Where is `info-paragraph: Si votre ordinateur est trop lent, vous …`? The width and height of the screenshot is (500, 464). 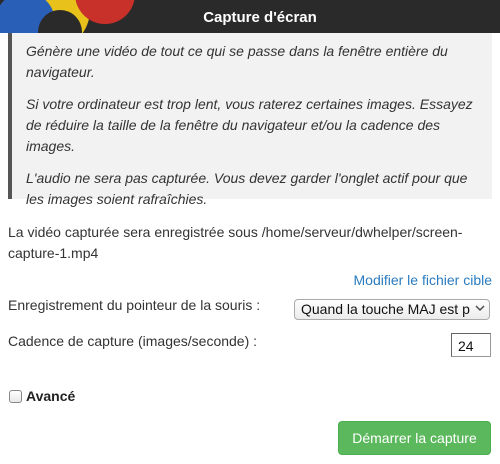
info-paragraph: Si votre ordinateur est trop lent, vous … is located at coordinates (249, 125).